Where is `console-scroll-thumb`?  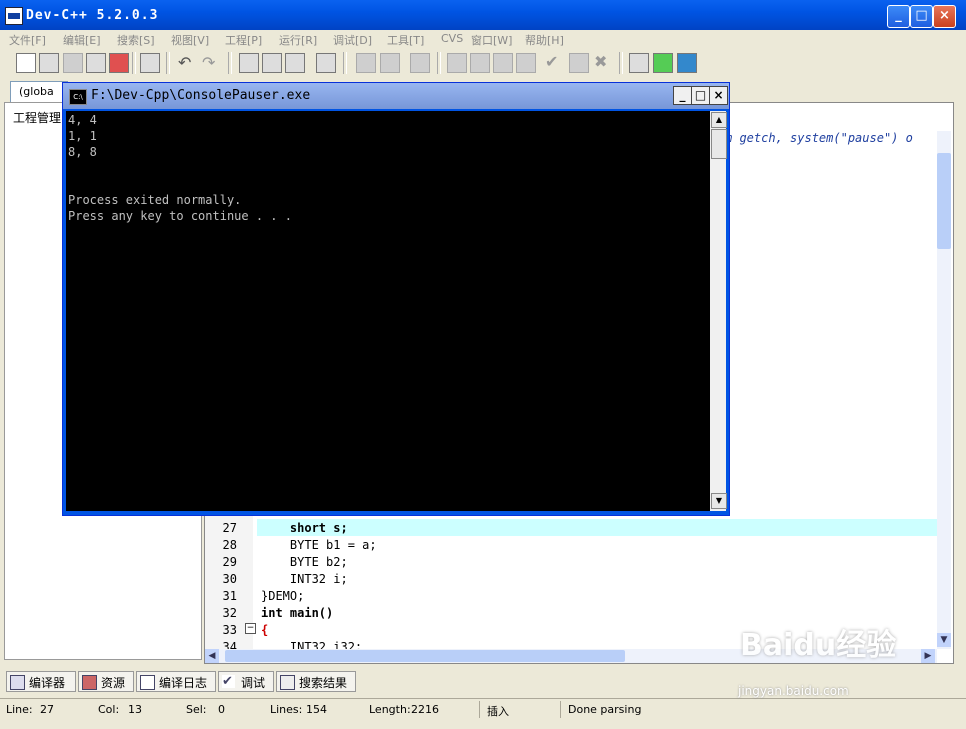
console-scroll-thumb is located at coordinates (719, 144).